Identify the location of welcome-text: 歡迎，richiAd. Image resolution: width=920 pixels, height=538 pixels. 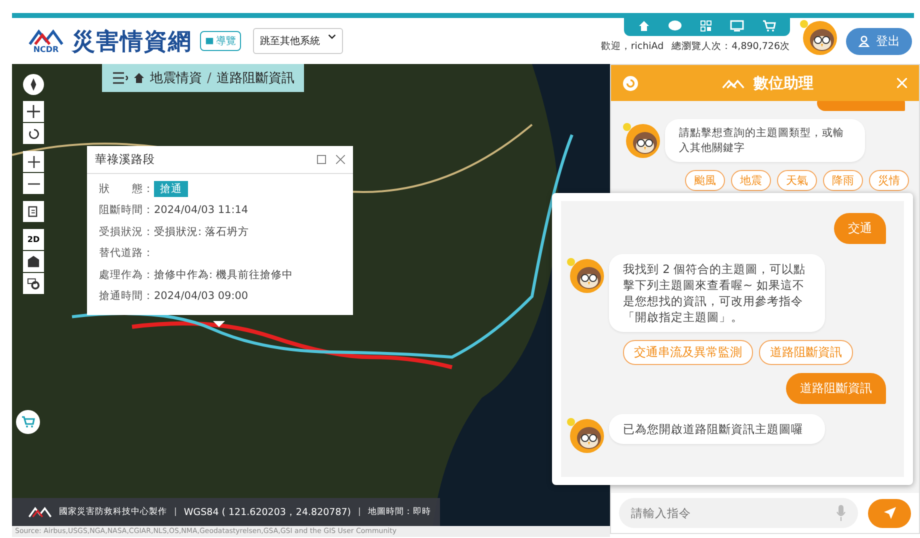
(632, 46).